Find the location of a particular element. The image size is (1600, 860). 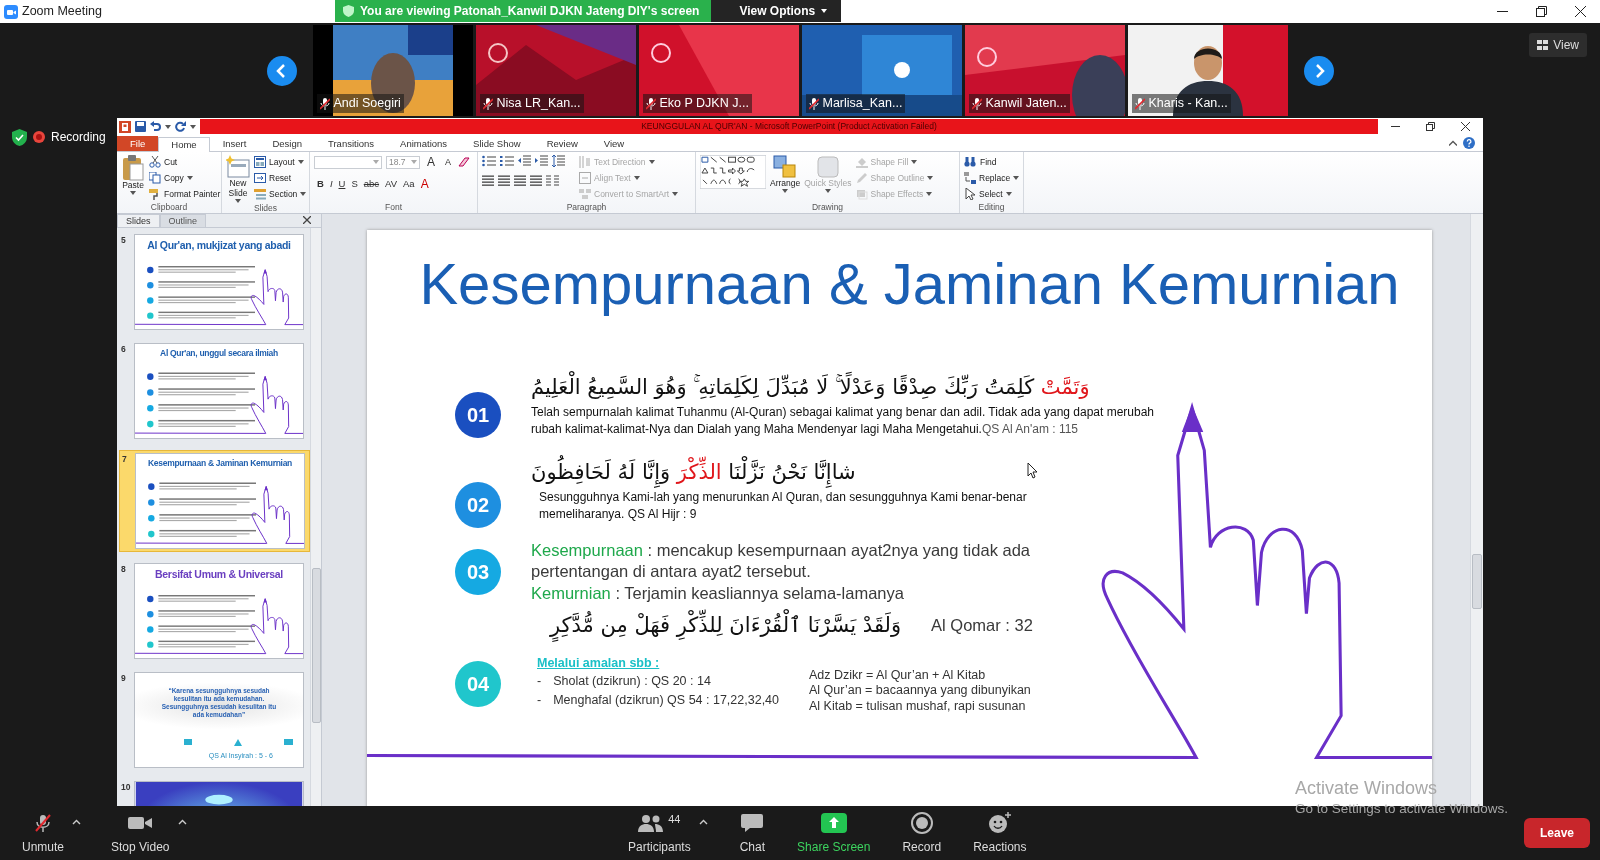

slide-list-item: 5 Al Qur'an, mukjizat yang abadi is located at coordinates (214, 282).